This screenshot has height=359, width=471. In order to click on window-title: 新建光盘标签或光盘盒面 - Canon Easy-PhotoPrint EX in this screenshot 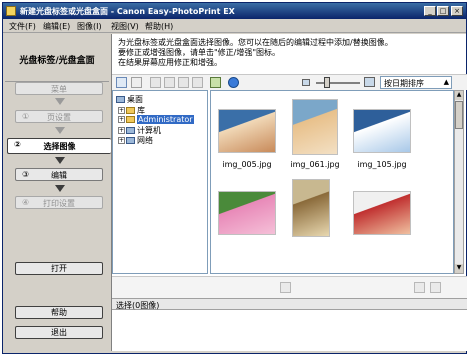, I will do `click(127, 11)`.